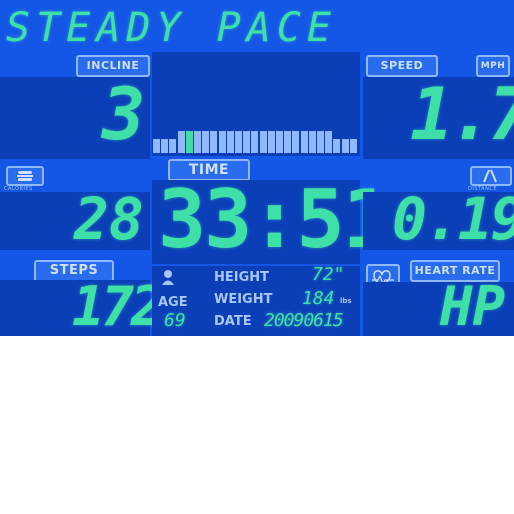 Image resolution: width=514 pixels, height=514 pixels. Describe the element at coordinates (168, 279) in the screenshot. I see `user-icon` at that location.